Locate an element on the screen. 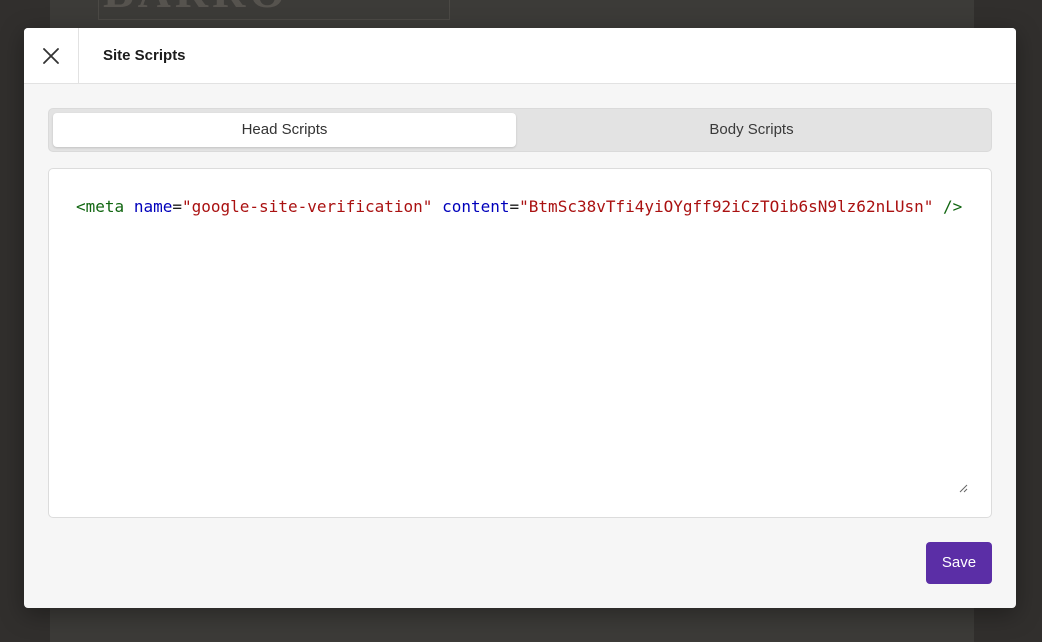 This screenshot has width=1042, height=642. code-attr-value: "google-site-verification" is located at coordinates (307, 206).